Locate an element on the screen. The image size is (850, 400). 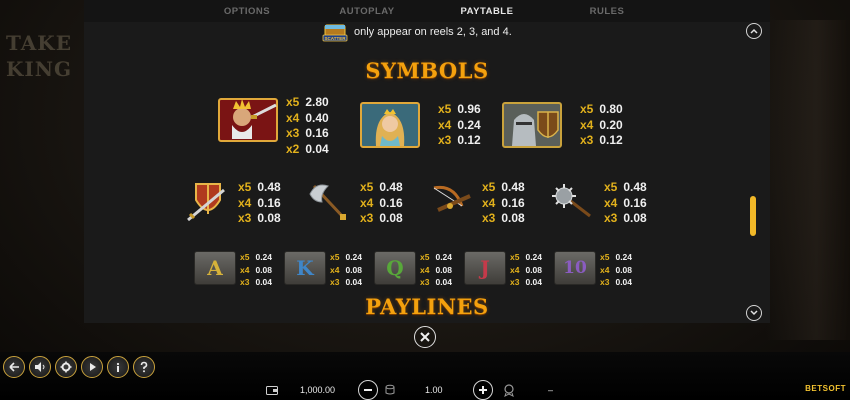
scroll-down-button is located at coordinates (754, 313).